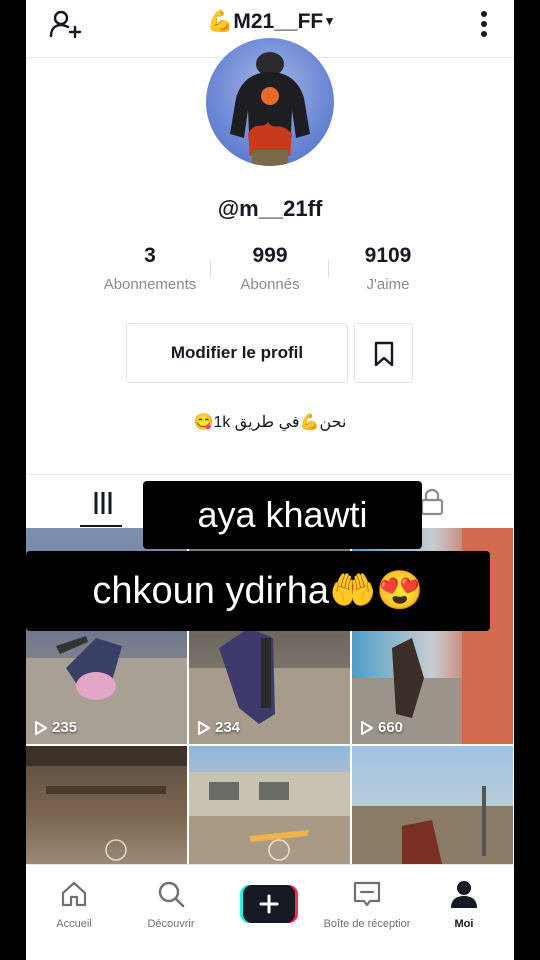 The image size is (540, 960). What do you see at coordinates (265, 21) in the screenshot?
I see `account-name: 💪M21__FF` at bounding box center [265, 21].